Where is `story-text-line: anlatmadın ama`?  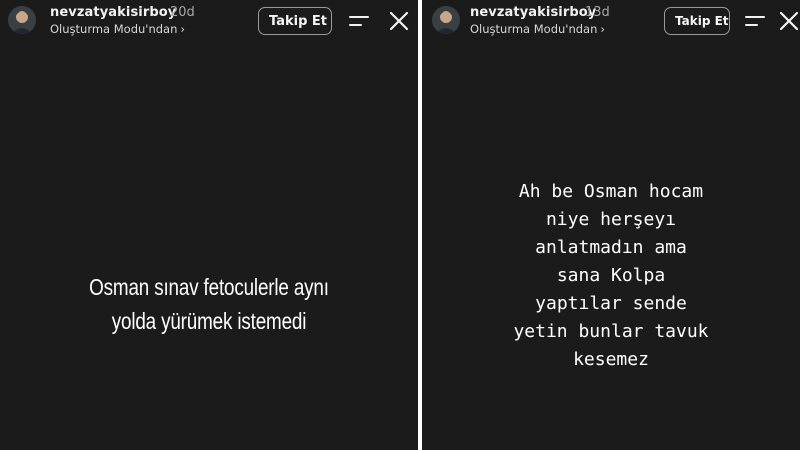
story-text-line: anlatmadın ama is located at coordinates (611, 247).